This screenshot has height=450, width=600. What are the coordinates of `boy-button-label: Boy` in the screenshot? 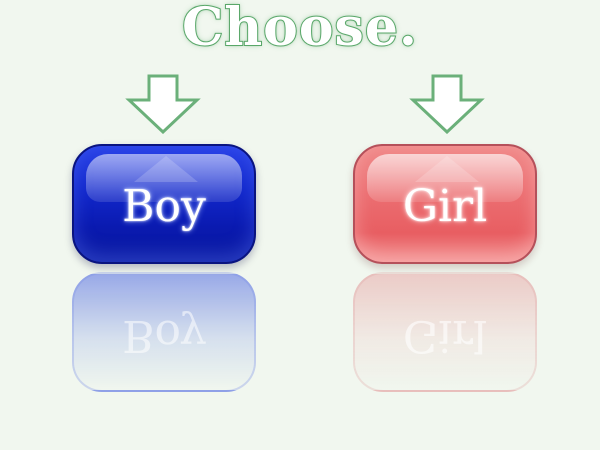 It's located at (164, 206).